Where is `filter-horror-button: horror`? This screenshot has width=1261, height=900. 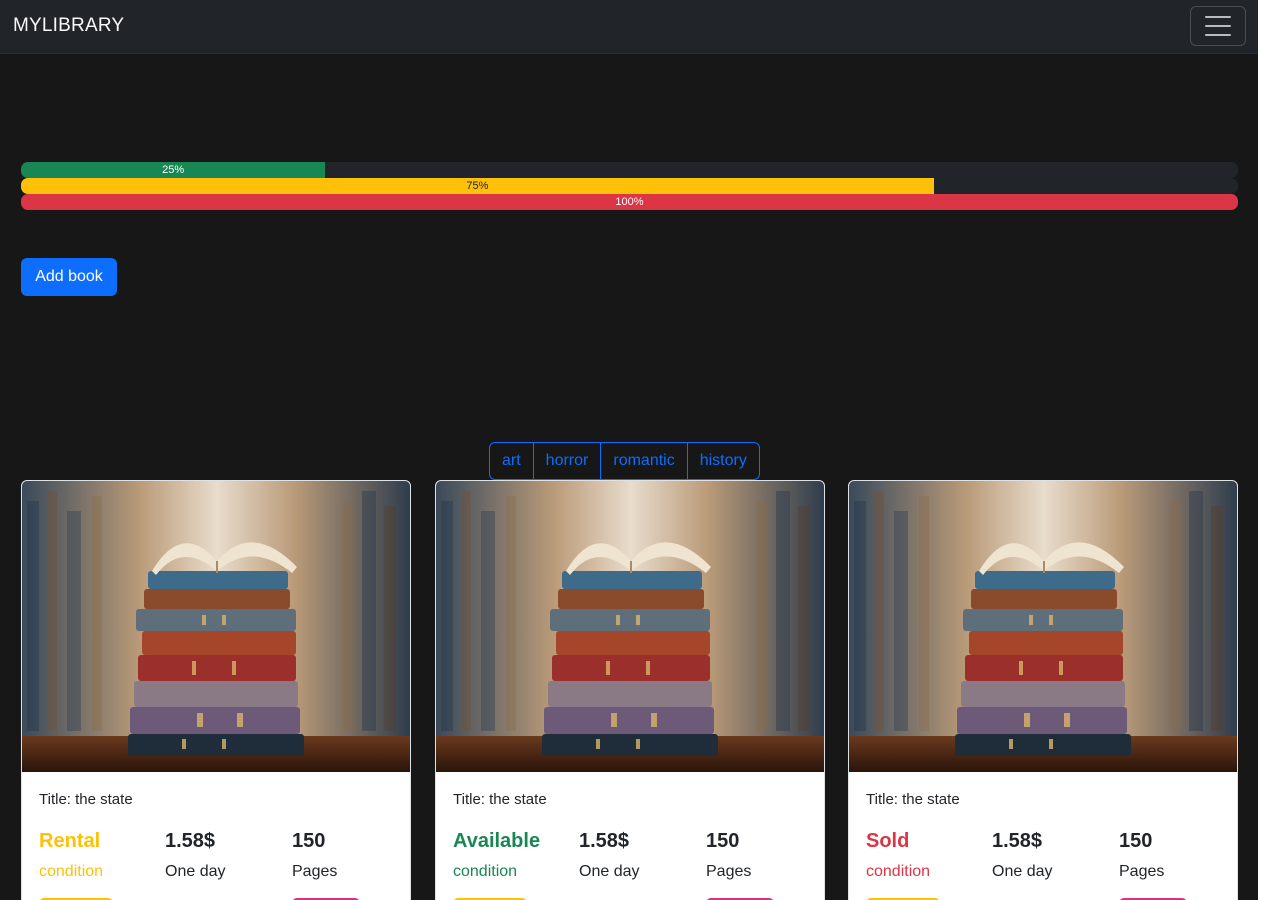
filter-horror-button: horror is located at coordinates (568, 461).